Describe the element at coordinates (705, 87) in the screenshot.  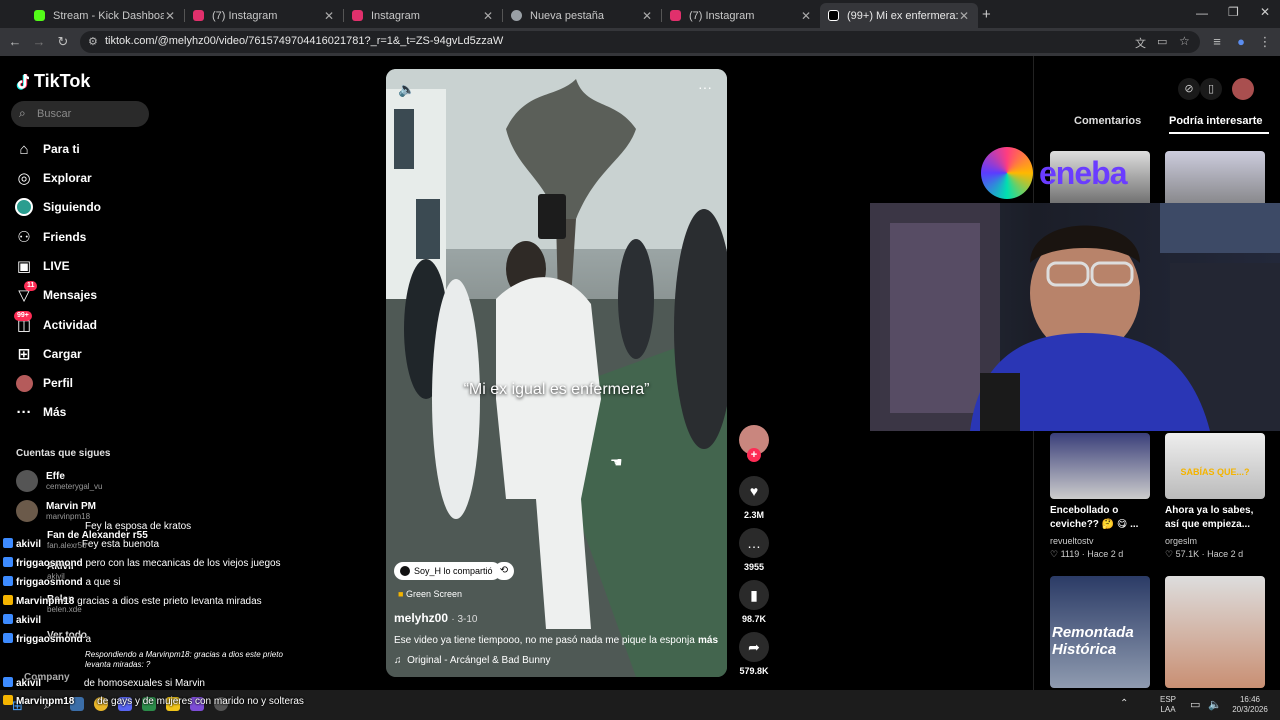
I see `more-options-icon: ···` at that location.